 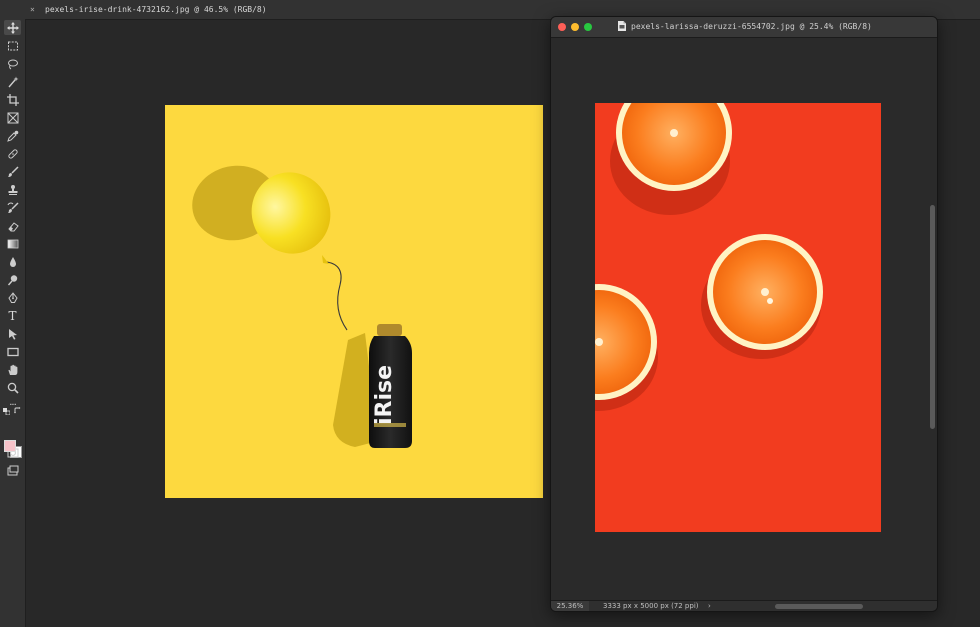 What do you see at coordinates (562, 27) in the screenshot?
I see `close-window-button` at bounding box center [562, 27].